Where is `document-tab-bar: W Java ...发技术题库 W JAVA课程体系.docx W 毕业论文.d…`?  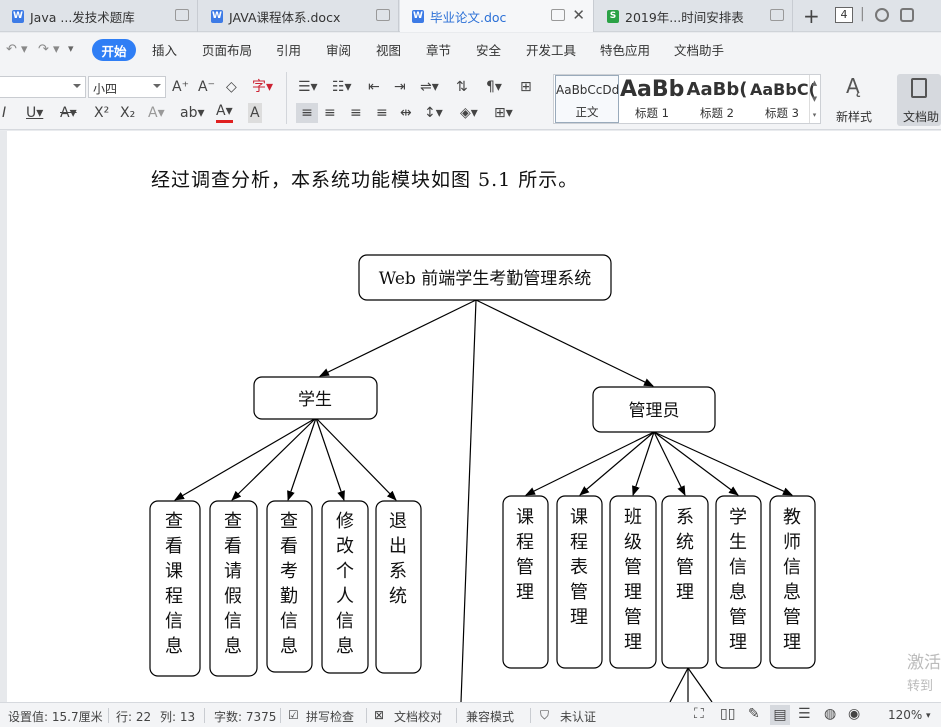 document-tab-bar: W Java ...发技术题库 W JAVA课程体系.docx W 毕业论文.d… is located at coordinates (470, 16).